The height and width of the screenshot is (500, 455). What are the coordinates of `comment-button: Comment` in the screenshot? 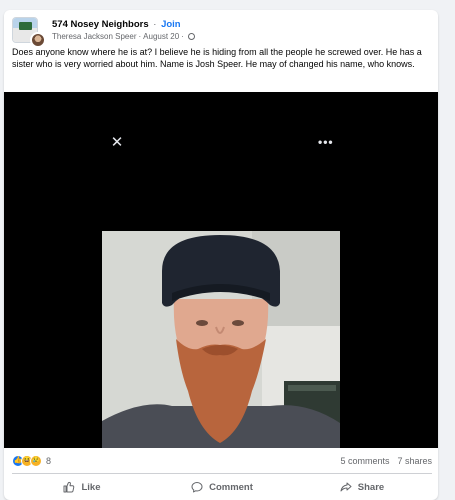 It's located at (222, 487).